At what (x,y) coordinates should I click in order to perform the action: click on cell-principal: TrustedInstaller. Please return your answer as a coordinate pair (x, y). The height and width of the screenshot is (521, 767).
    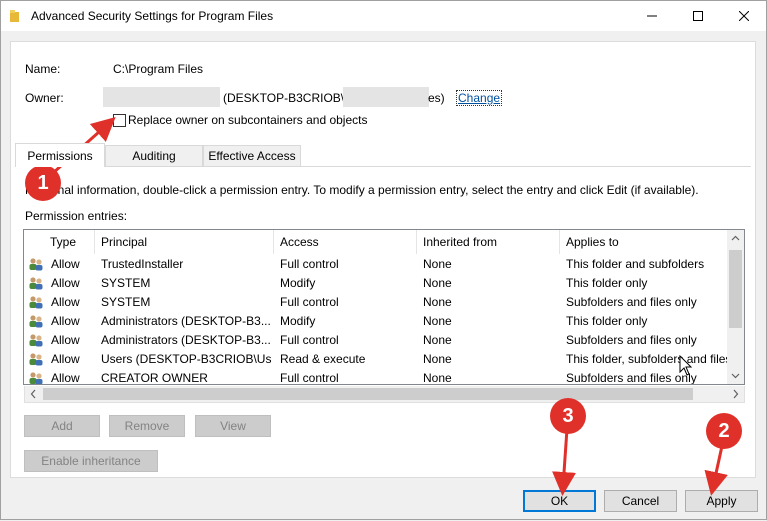
    Looking at the image, I should click on (142, 264).